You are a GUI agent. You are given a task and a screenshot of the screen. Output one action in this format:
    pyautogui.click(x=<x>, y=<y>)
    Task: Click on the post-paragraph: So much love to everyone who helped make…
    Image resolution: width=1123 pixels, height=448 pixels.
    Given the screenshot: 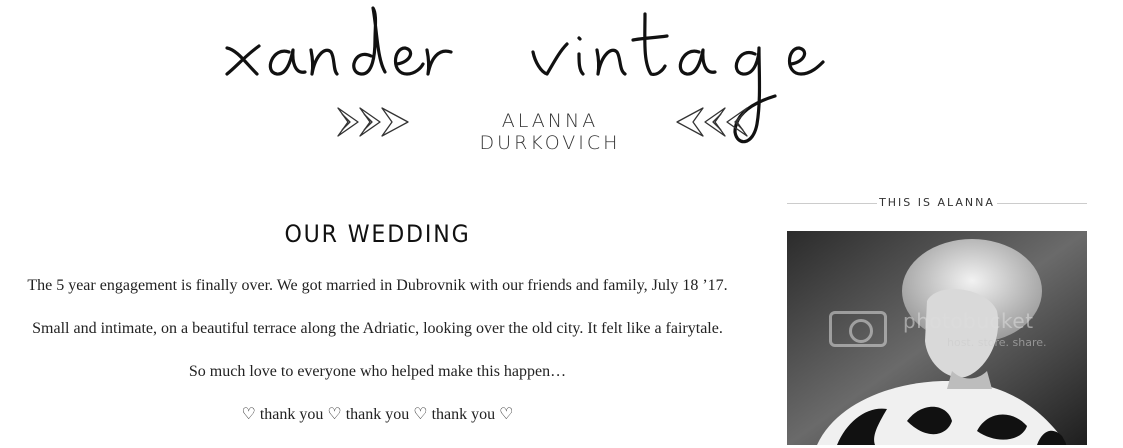 What is the action you would take?
    pyautogui.click(x=377, y=371)
    